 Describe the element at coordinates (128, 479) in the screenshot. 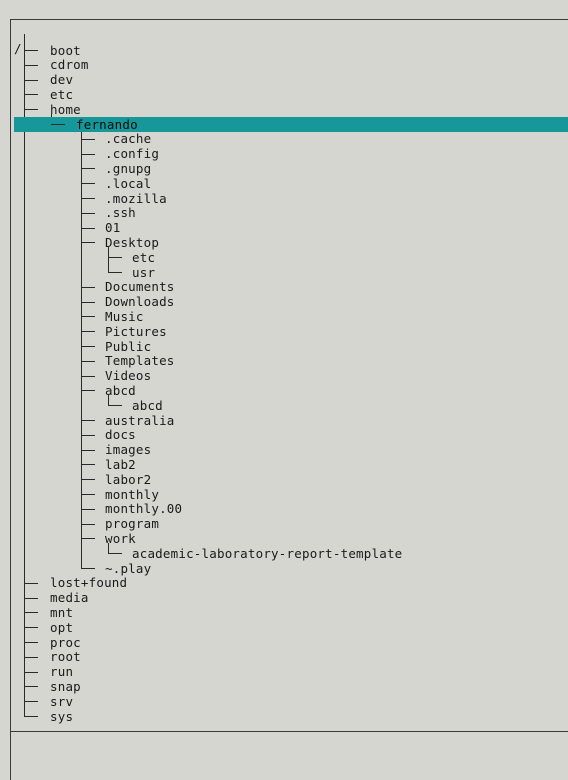

I see `tree-item-label: labor2` at that location.